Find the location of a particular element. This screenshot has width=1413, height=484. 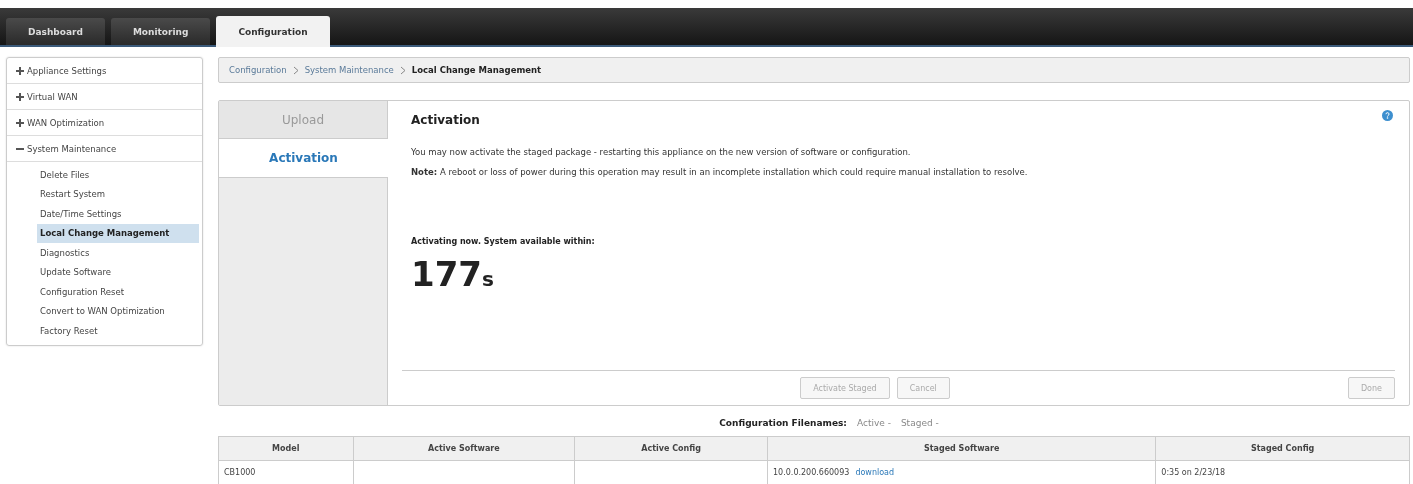

nav-tab: Monitoring is located at coordinates (160, 31).